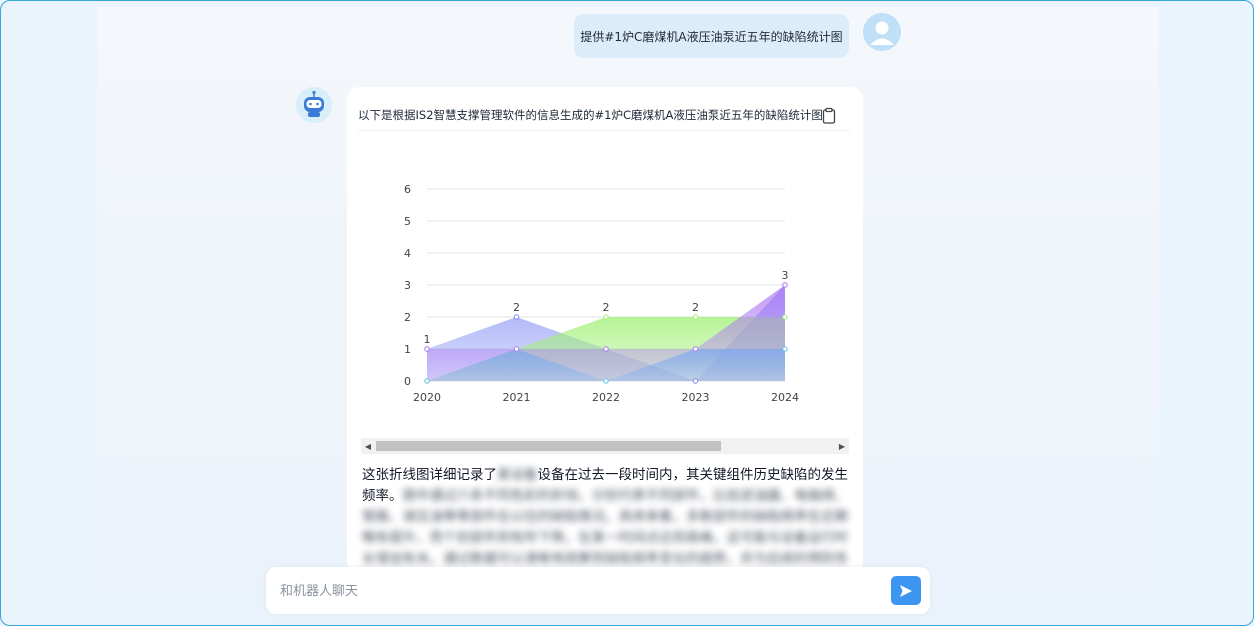 The image size is (1254, 626). What do you see at coordinates (407, 285) in the screenshot?
I see `y-tick-label: 3` at bounding box center [407, 285].